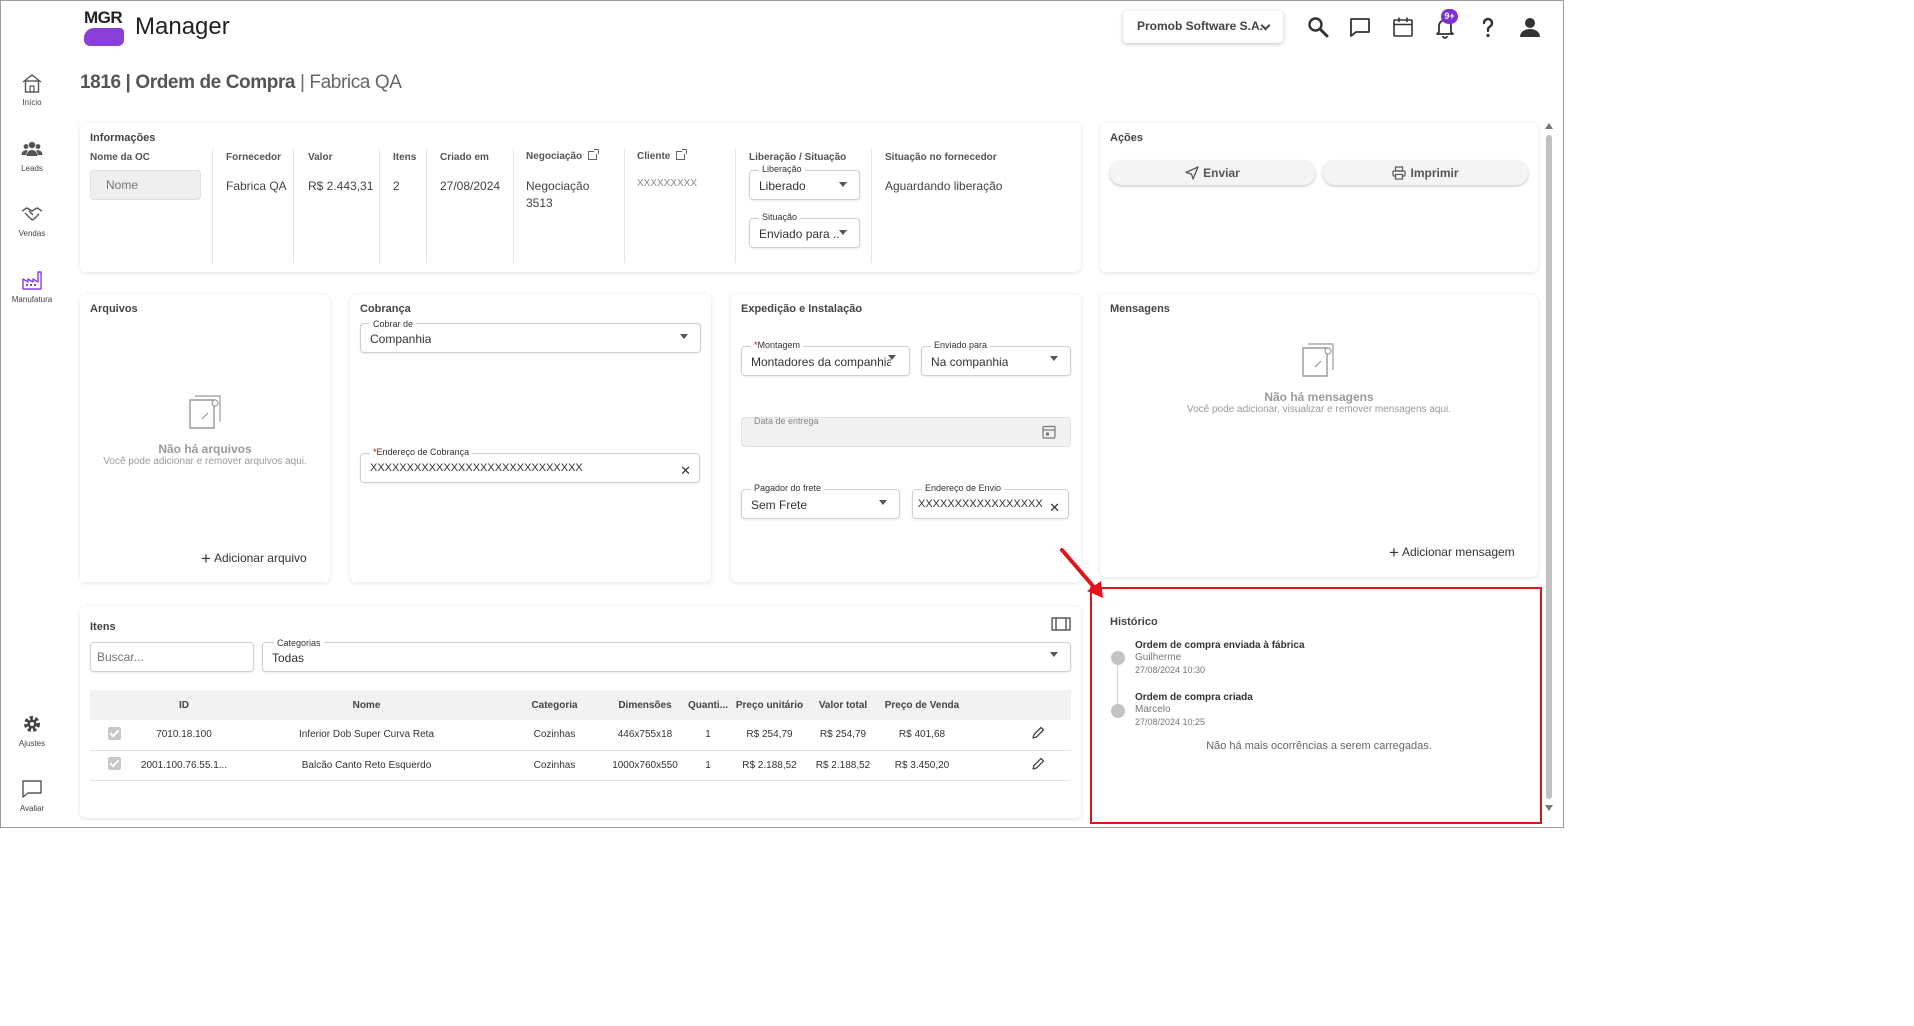 This screenshot has height=1026, width=1914. Describe the element at coordinates (708, 765) in the screenshot. I see `cell-quantidade: 1` at that location.